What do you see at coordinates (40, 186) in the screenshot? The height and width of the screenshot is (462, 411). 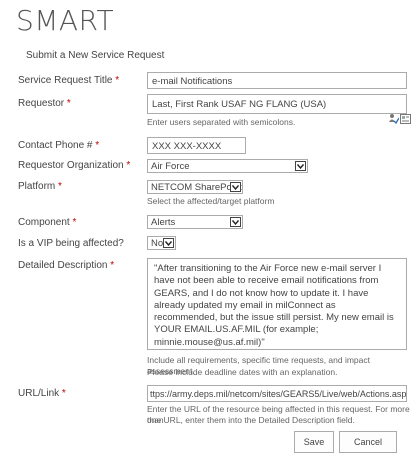 I see `platform-label: Platform *` at bounding box center [40, 186].